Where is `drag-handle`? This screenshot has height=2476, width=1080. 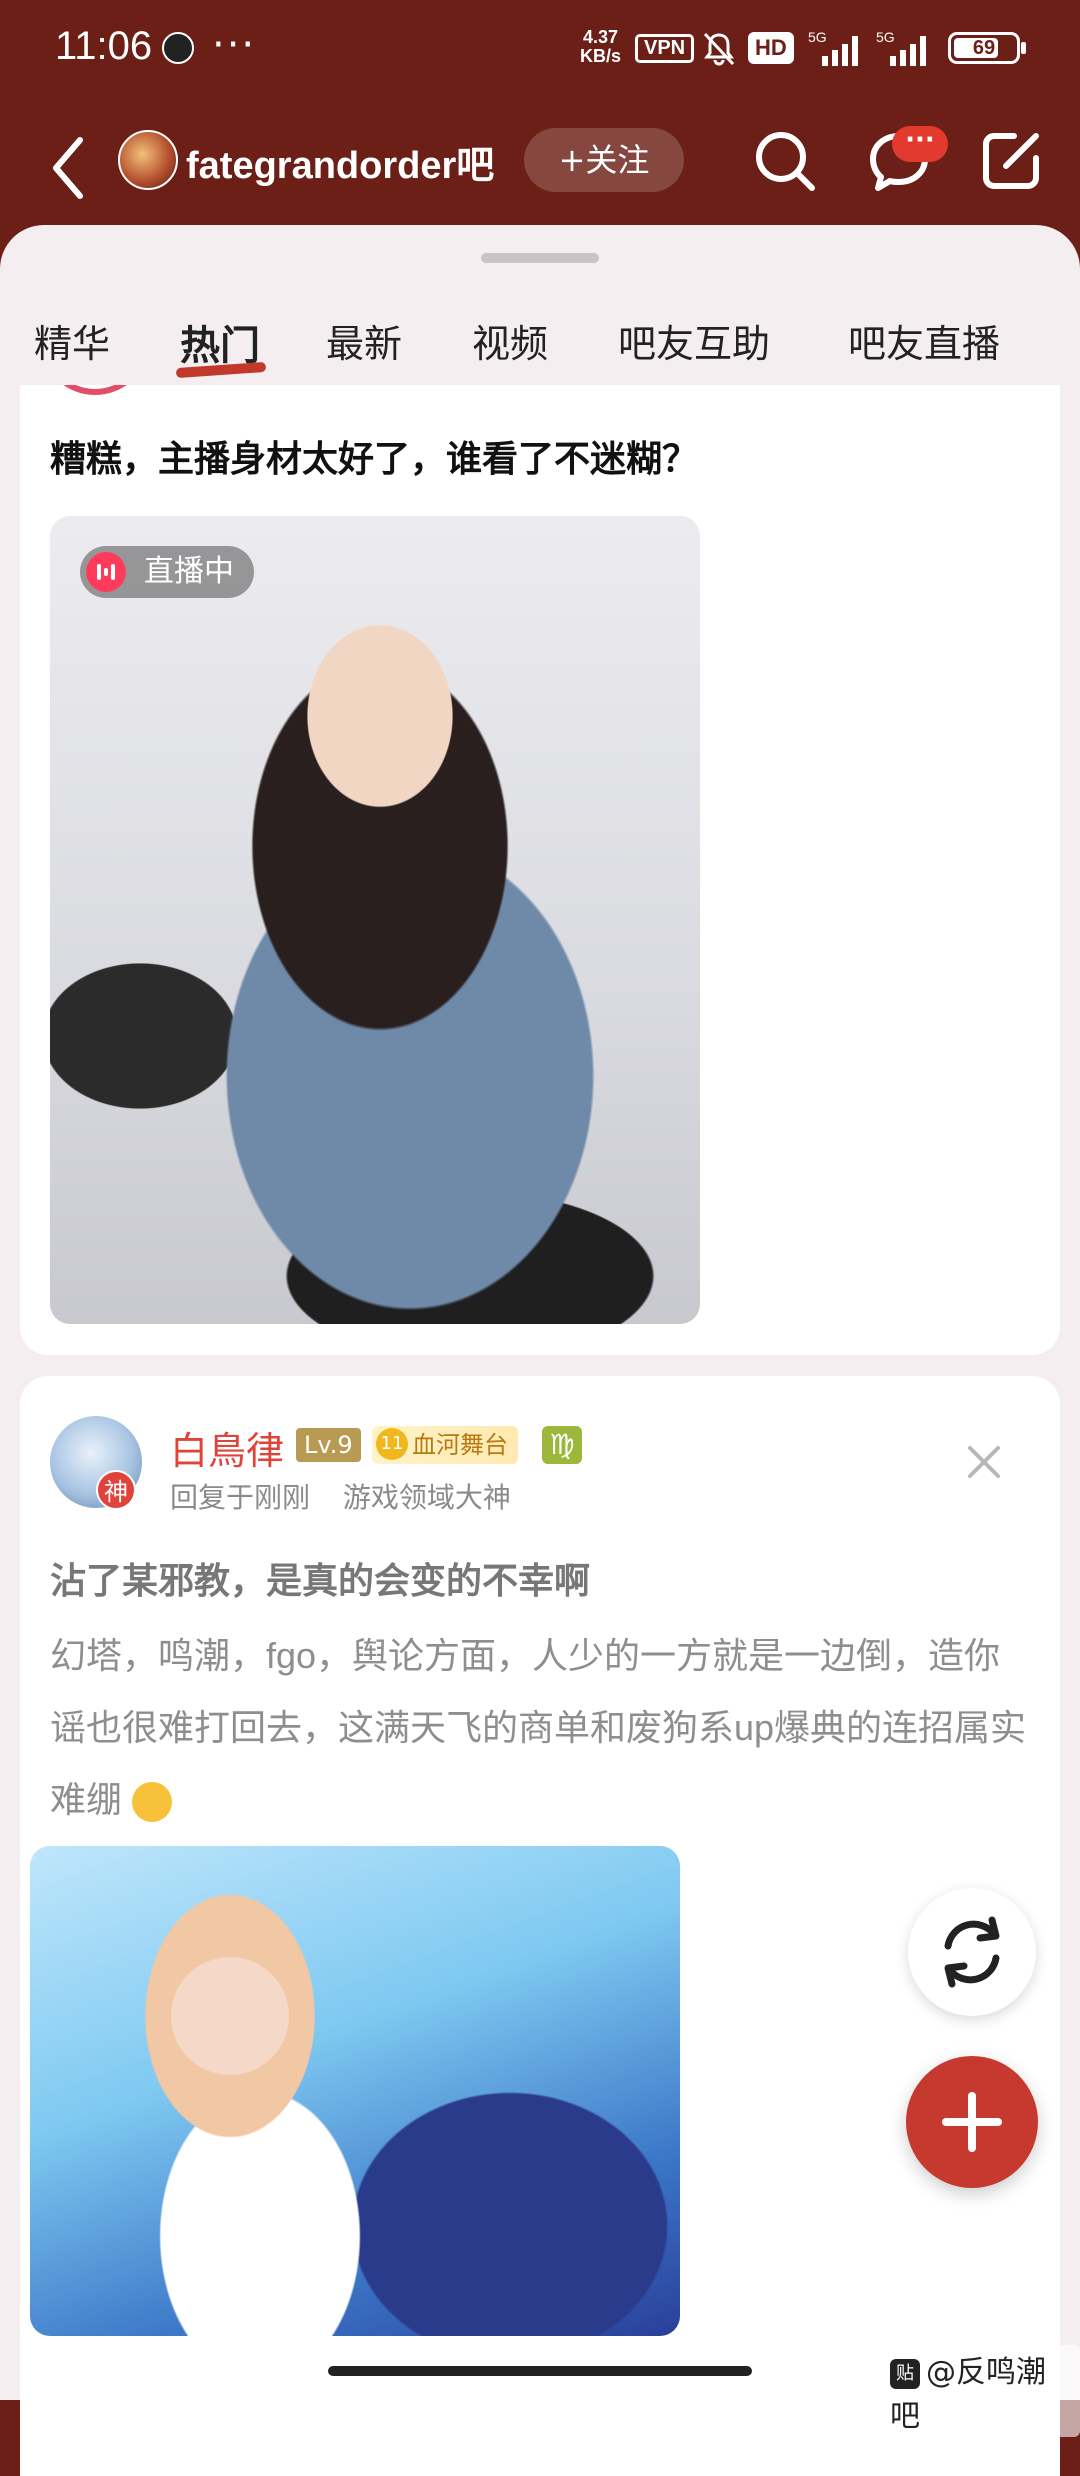
drag-handle is located at coordinates (540, 258).